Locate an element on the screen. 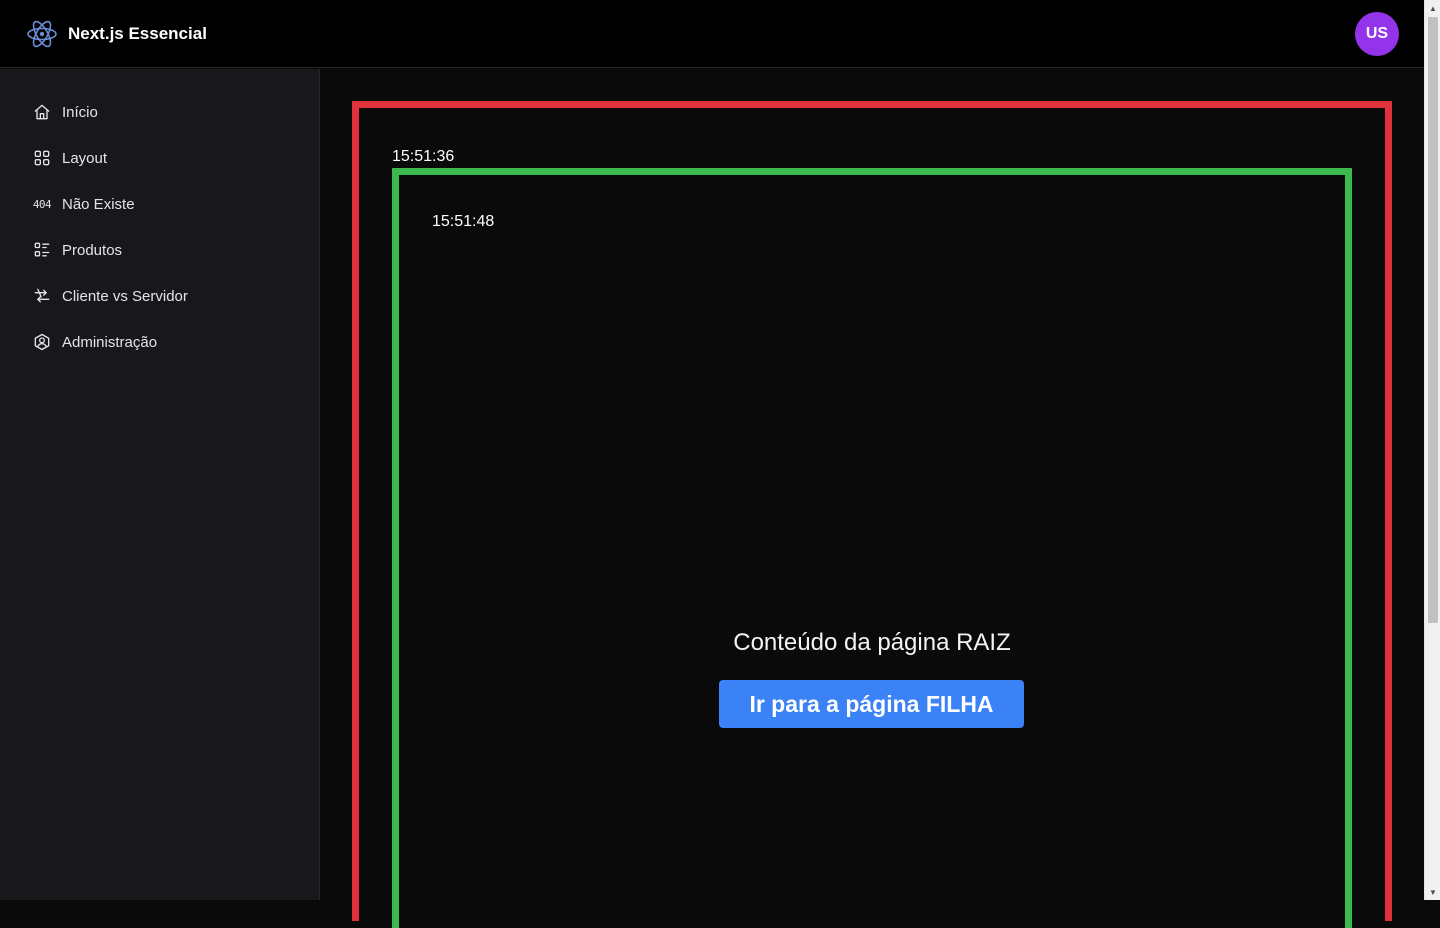  brand-title: Next.js Essencial is located at coordinates (137, 33).